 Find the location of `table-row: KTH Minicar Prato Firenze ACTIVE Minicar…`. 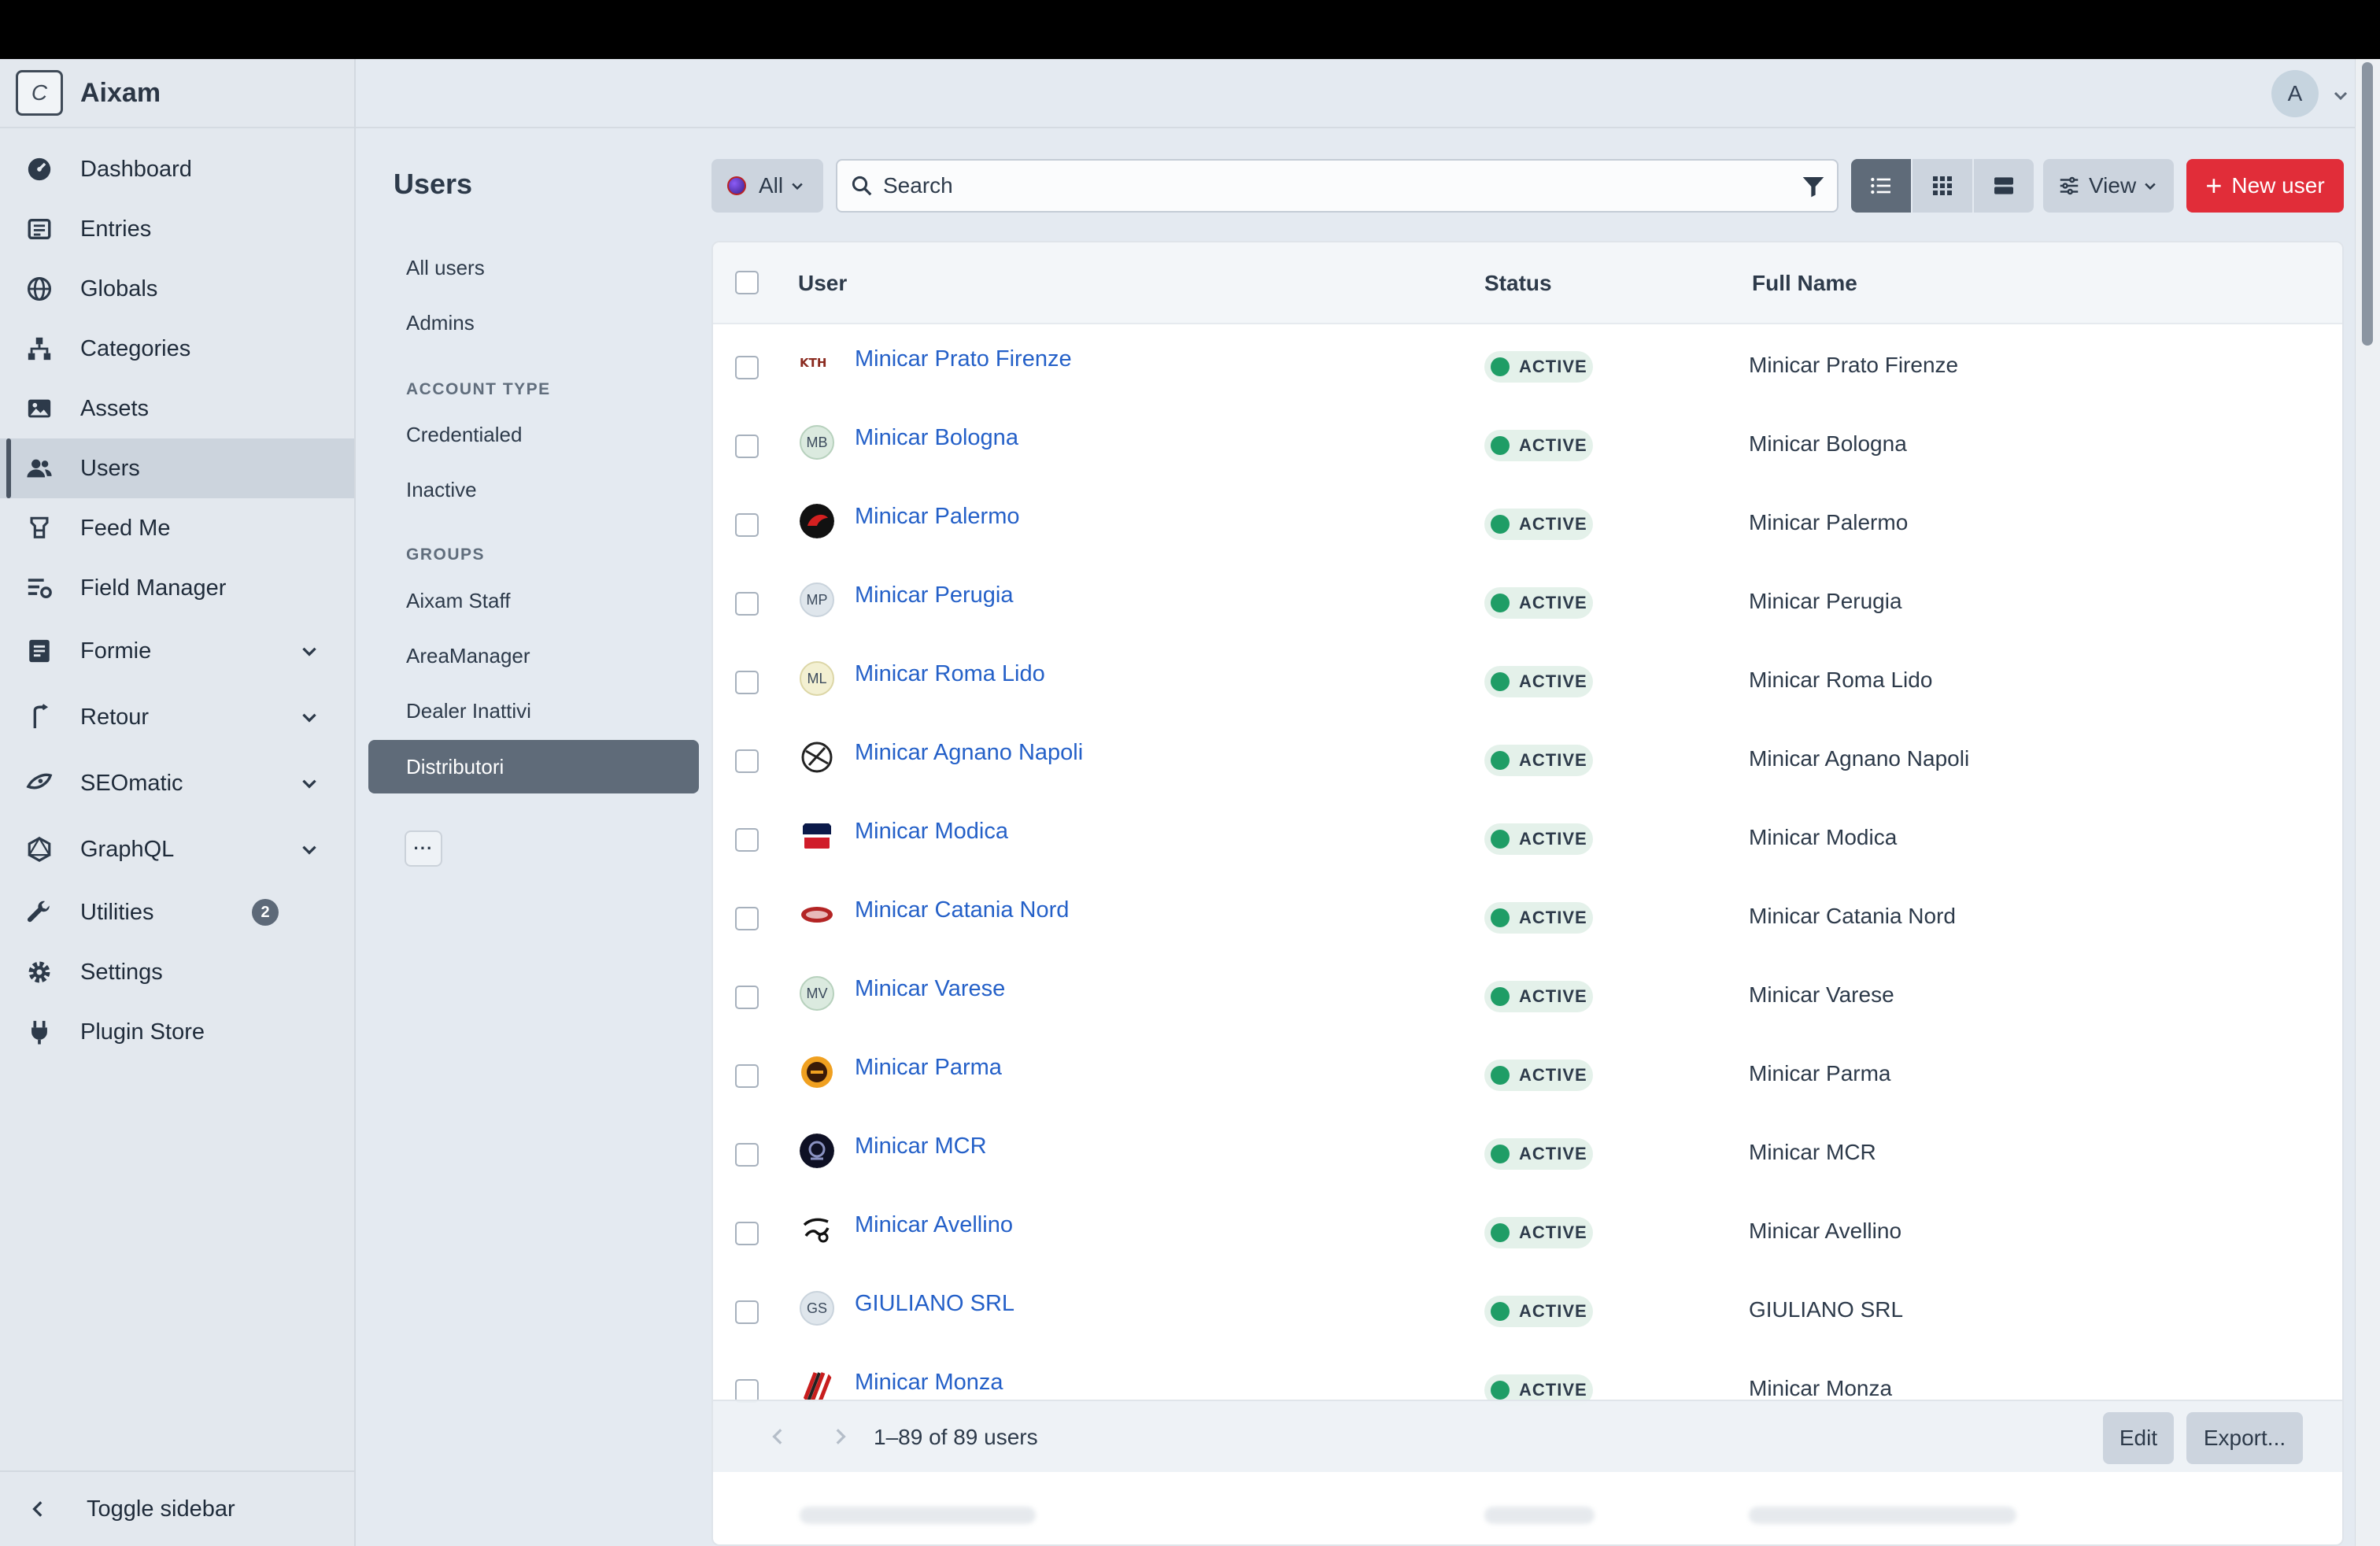

table-row: KTH Minicar Prato Firenze ACTIVE Minicar… is located at coordinates (1527, 363).